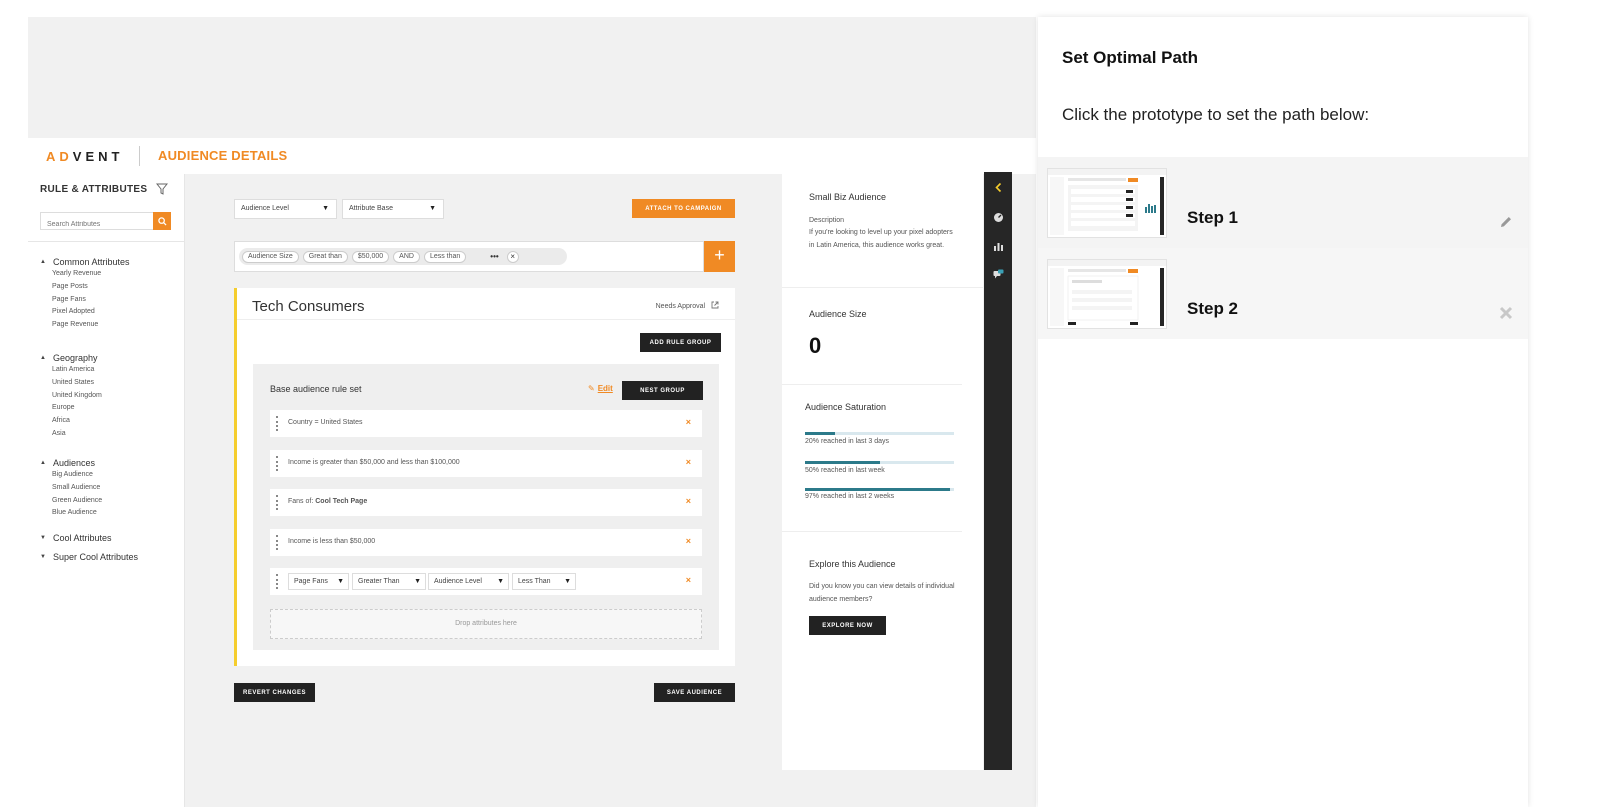  Describe the element at coordinates (998, 187) in the screenshot. I see `chevron-left-icon` at that location.